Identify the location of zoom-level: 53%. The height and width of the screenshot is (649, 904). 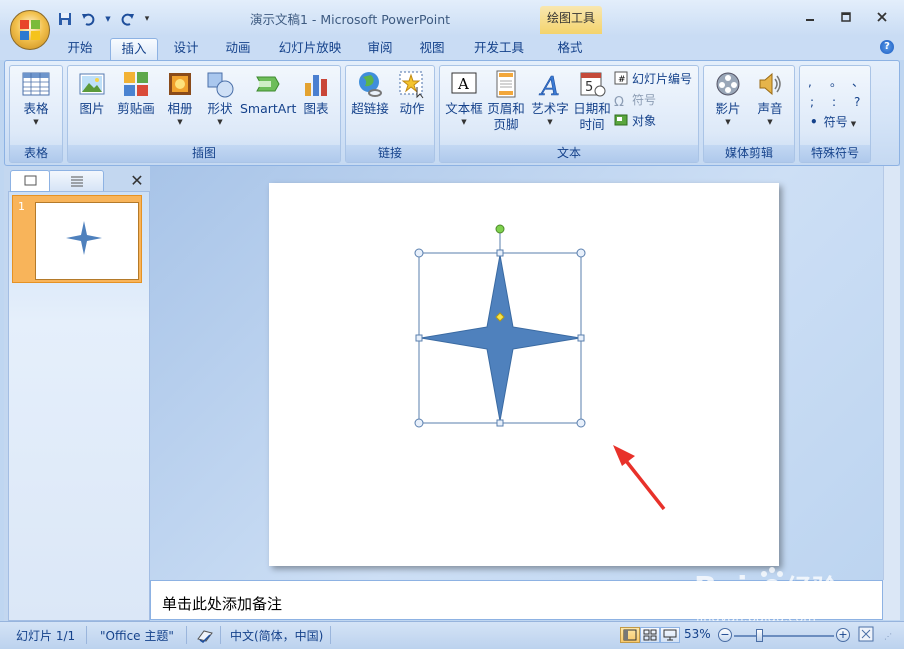
(697, 634).